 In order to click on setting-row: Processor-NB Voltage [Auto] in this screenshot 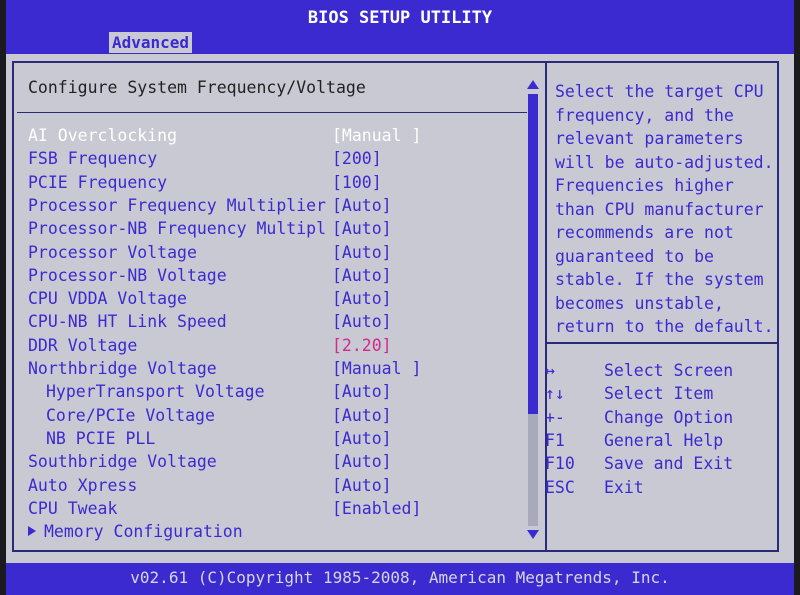, I will do `click(270, 275)`.